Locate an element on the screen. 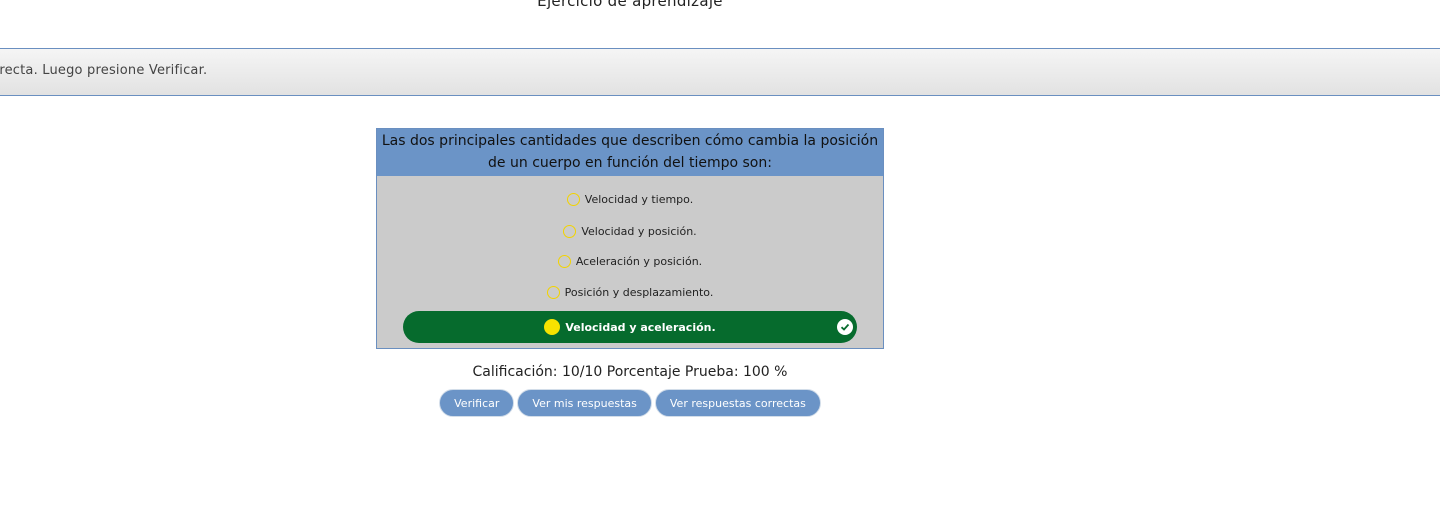  instruction-bar: rrecta. Luego presione Verificar. is located at coordinates (720, 72).